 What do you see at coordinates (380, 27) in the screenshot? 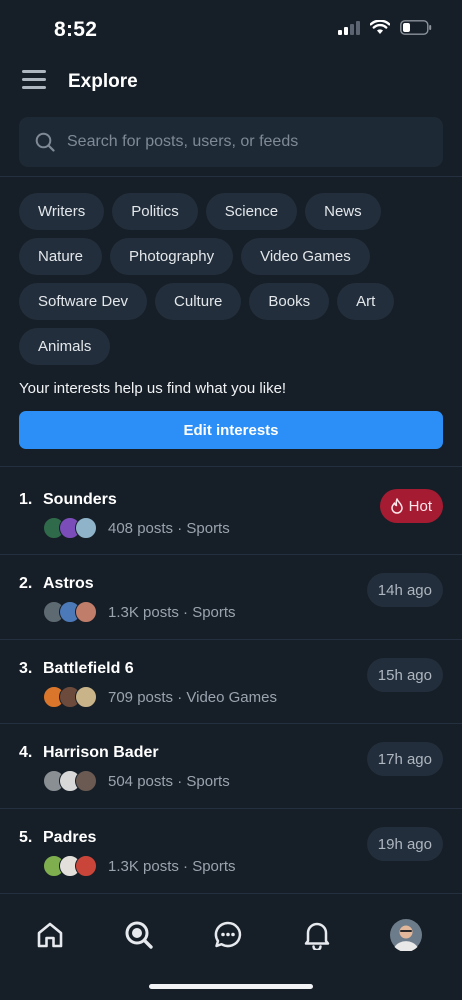
I see `wifi-icon` at bounding box center [380, 27].